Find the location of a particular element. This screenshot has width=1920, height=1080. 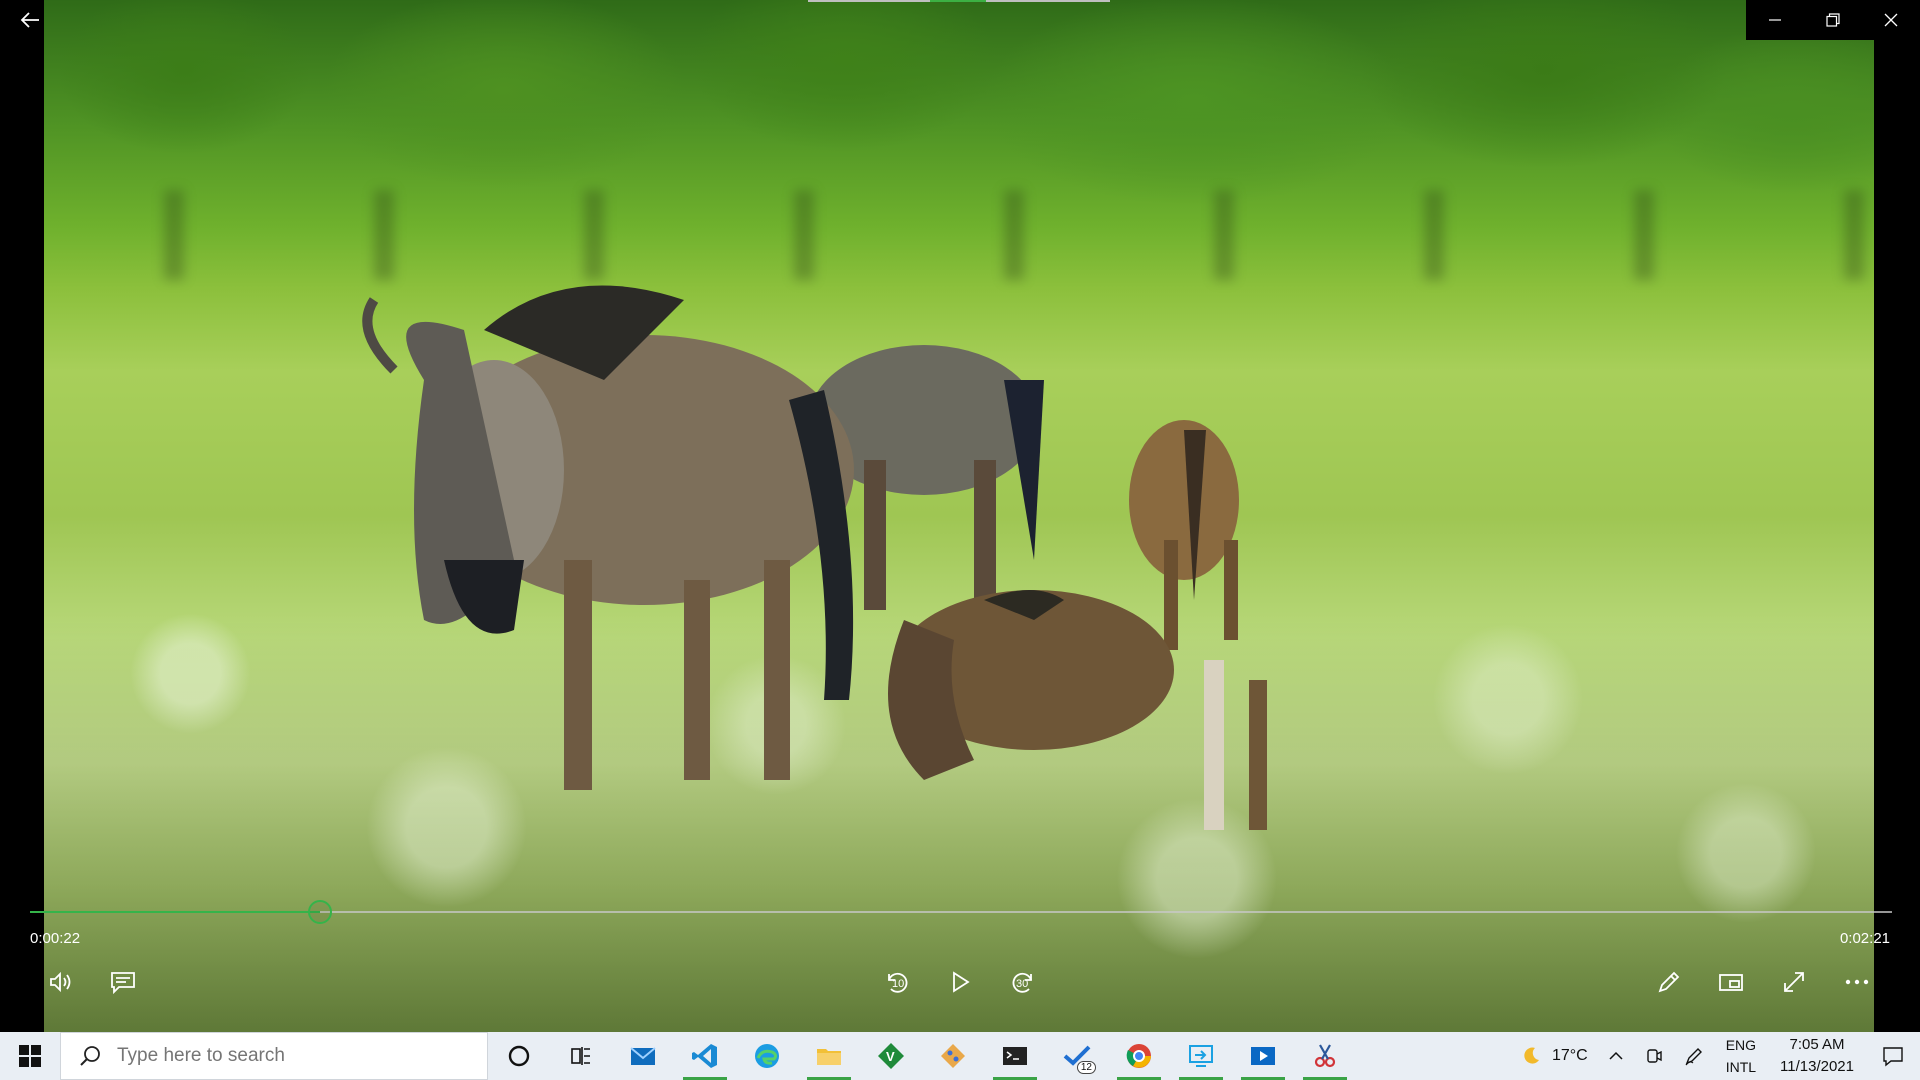

volume-icon is located at coordinates (60, 982).